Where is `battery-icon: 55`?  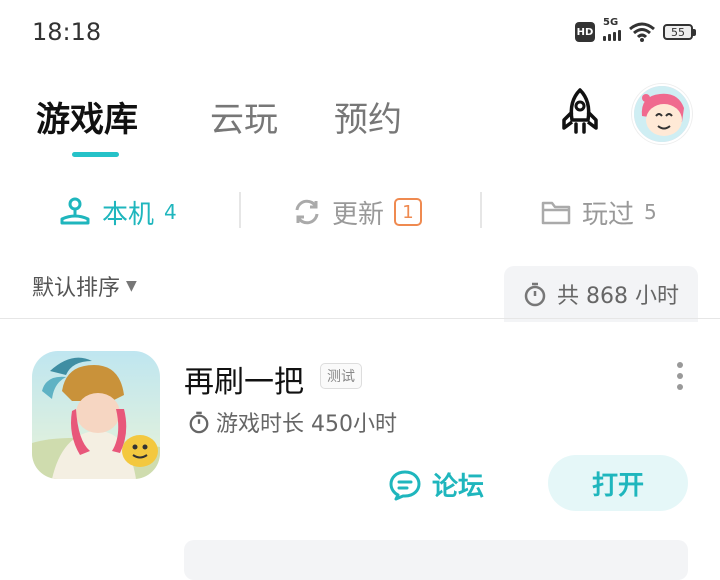
battery-icon: 55 is located at coordinates (679, 32).